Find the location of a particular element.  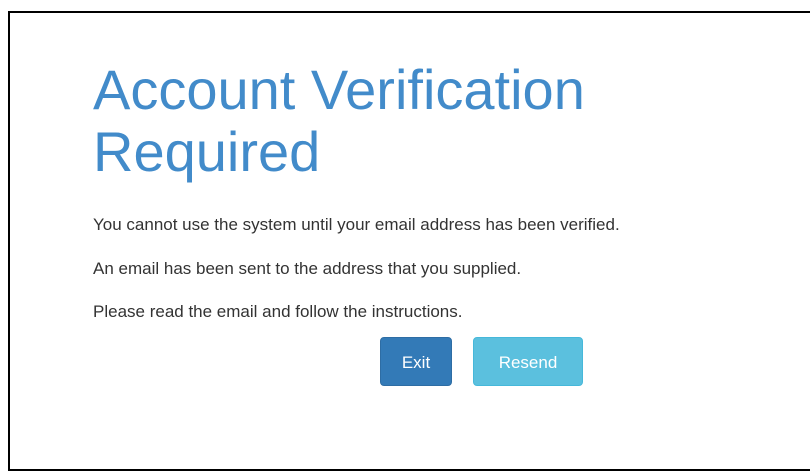

exit-button: Exit is located at coordinates (416, 361).